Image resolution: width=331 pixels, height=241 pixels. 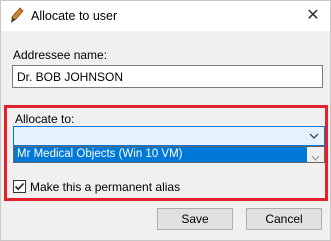 I want to click on addressee-name-label: Addressee name:, so click(x=60, y=55).